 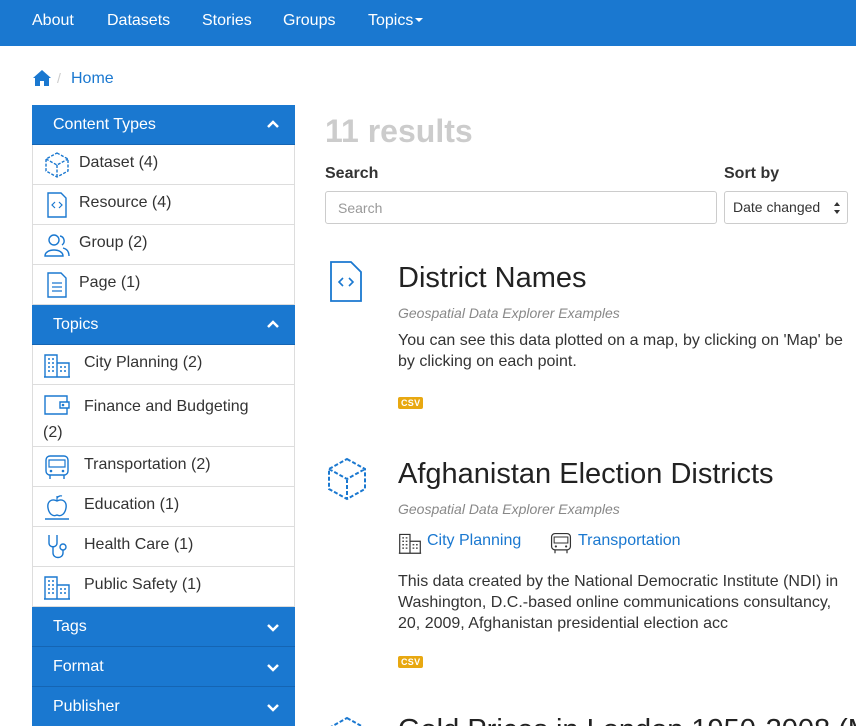 What do you see at coordinates (147, 464) in the screenshot?
I see `facet-item-label: Transportation (2)` at bounding box center [147, 464].